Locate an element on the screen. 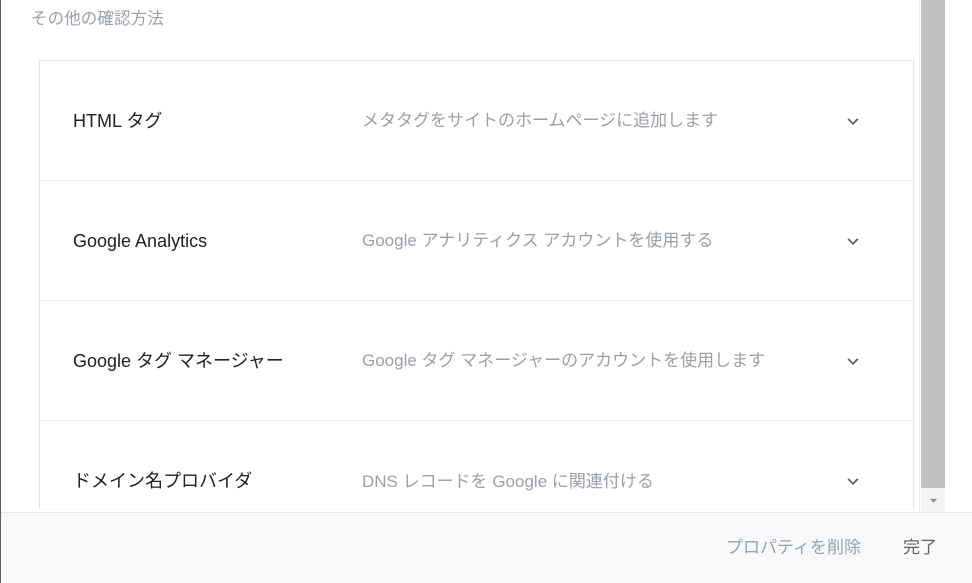 Image resolution: width=972 pixels, height=583 pixels. scroll-down-button is located at coordinates (933, 500).